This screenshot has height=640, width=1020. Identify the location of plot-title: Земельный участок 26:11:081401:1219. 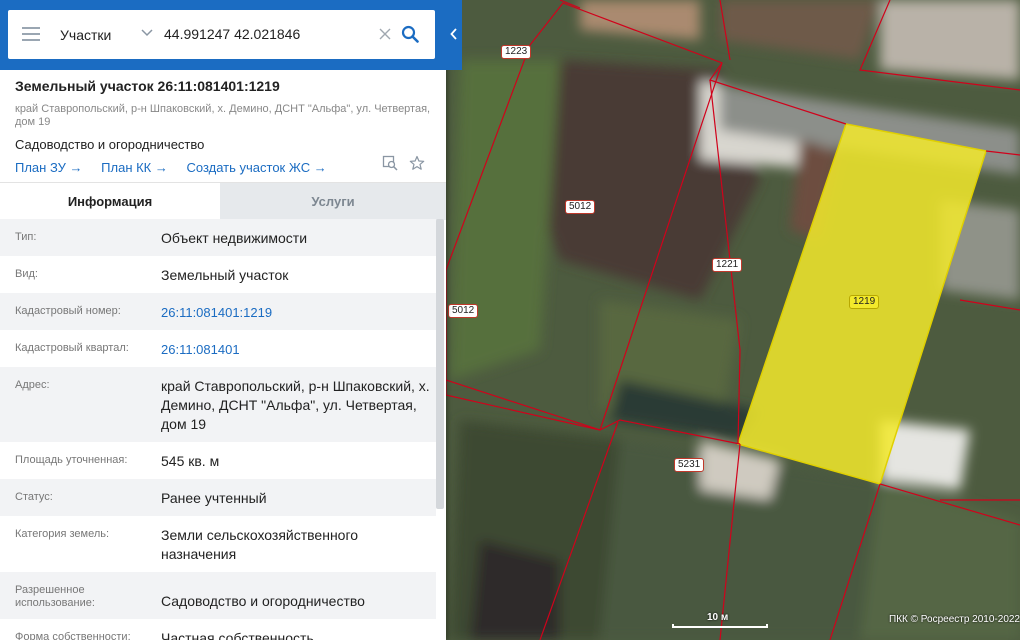
(147, 86).